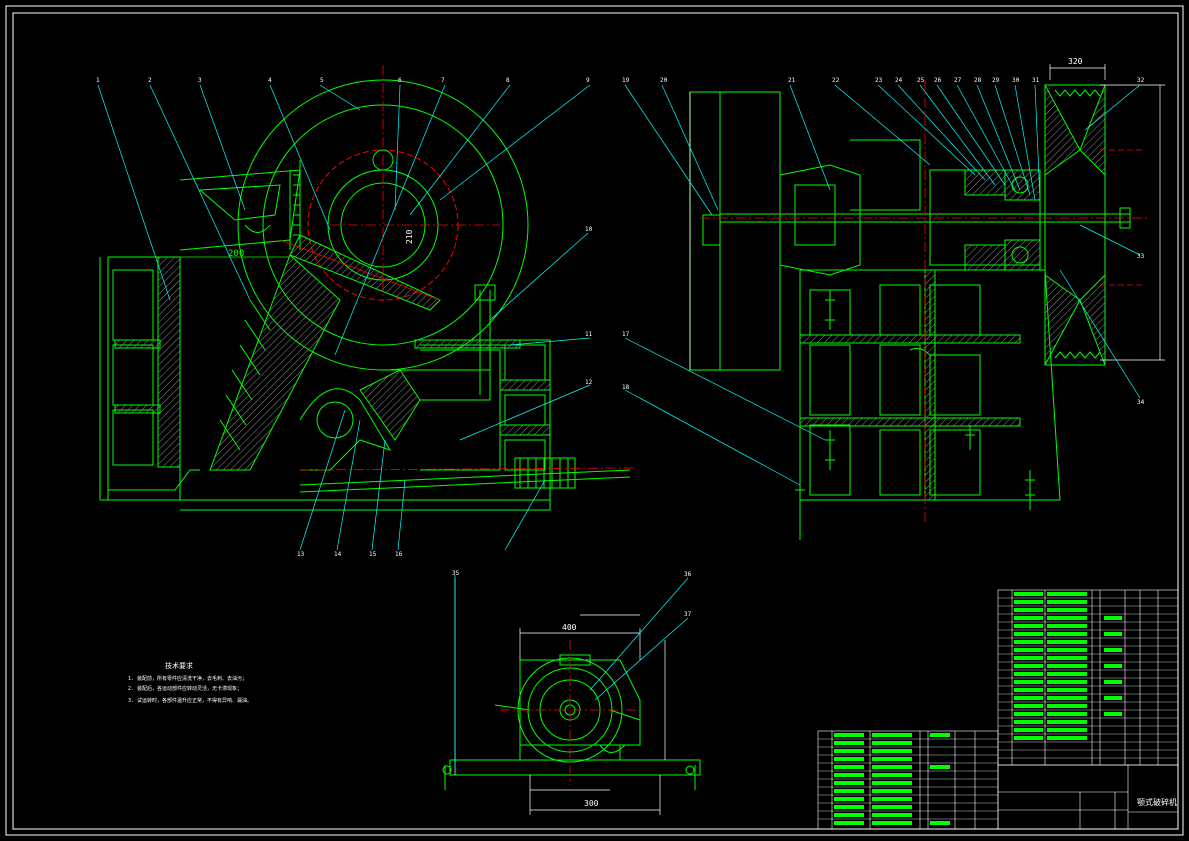 The width and height of the screenshot is (1189, 841). I want to click on callout-9: 9, so click(588, 80).